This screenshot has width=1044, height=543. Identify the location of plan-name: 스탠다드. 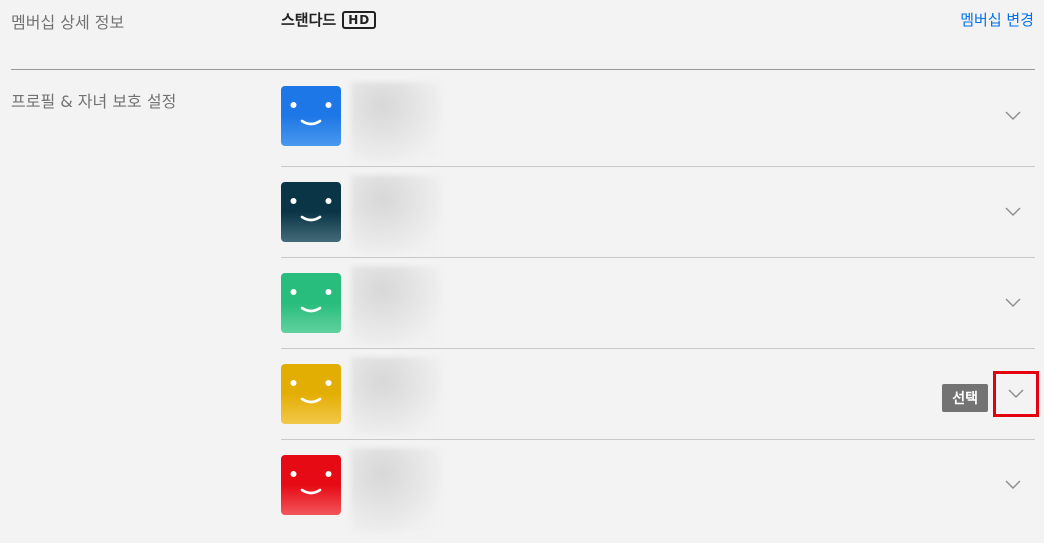
(309, 20).